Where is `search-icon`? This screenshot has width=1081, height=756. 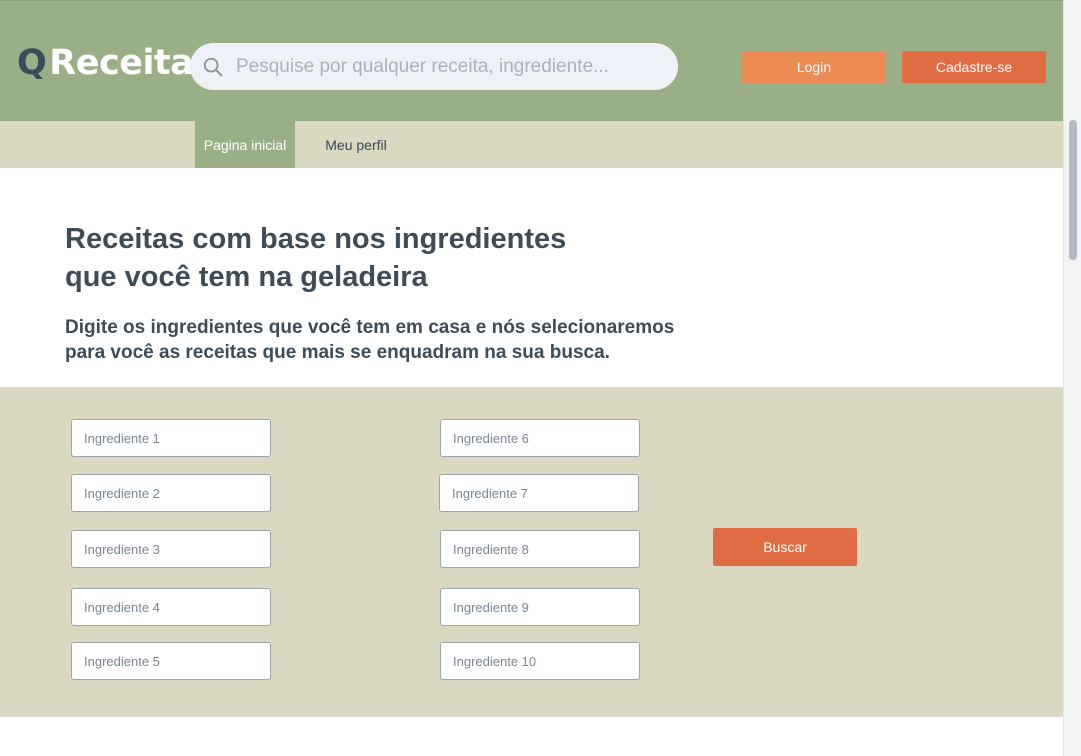
search-icon is located at coordinates (213, 67).